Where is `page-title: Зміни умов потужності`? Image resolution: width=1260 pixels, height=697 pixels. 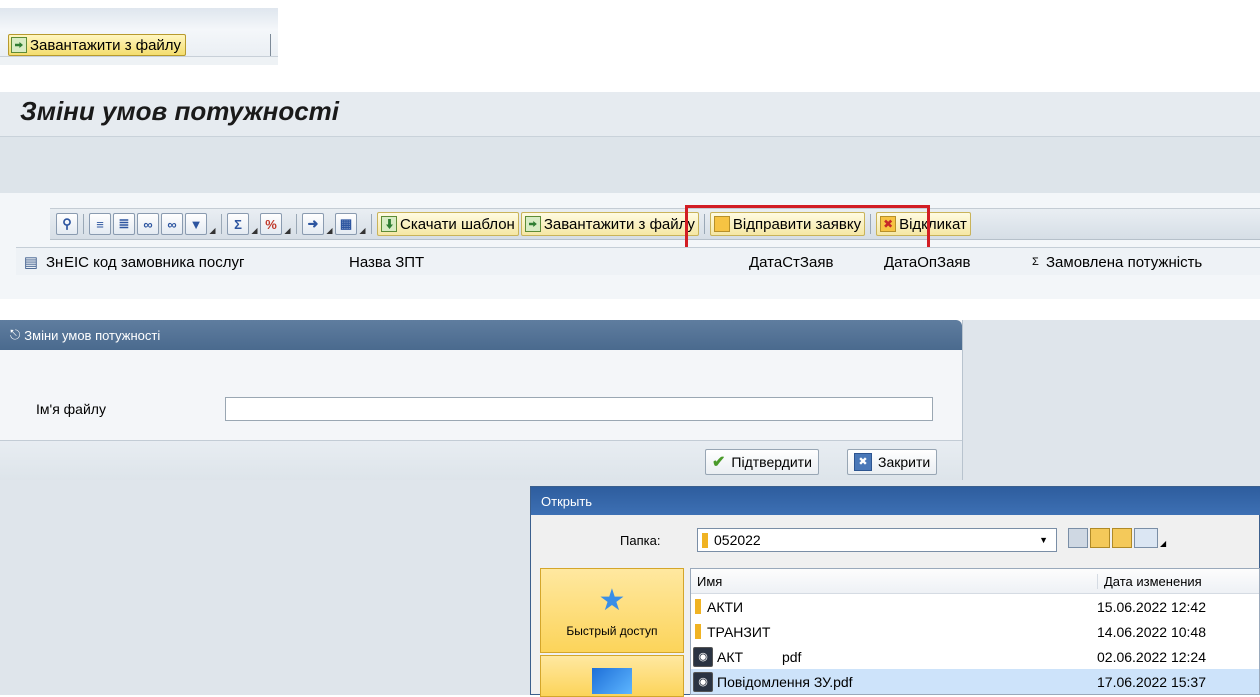 page-title: Зміни умов потужності is located at coordinates (180, 111).